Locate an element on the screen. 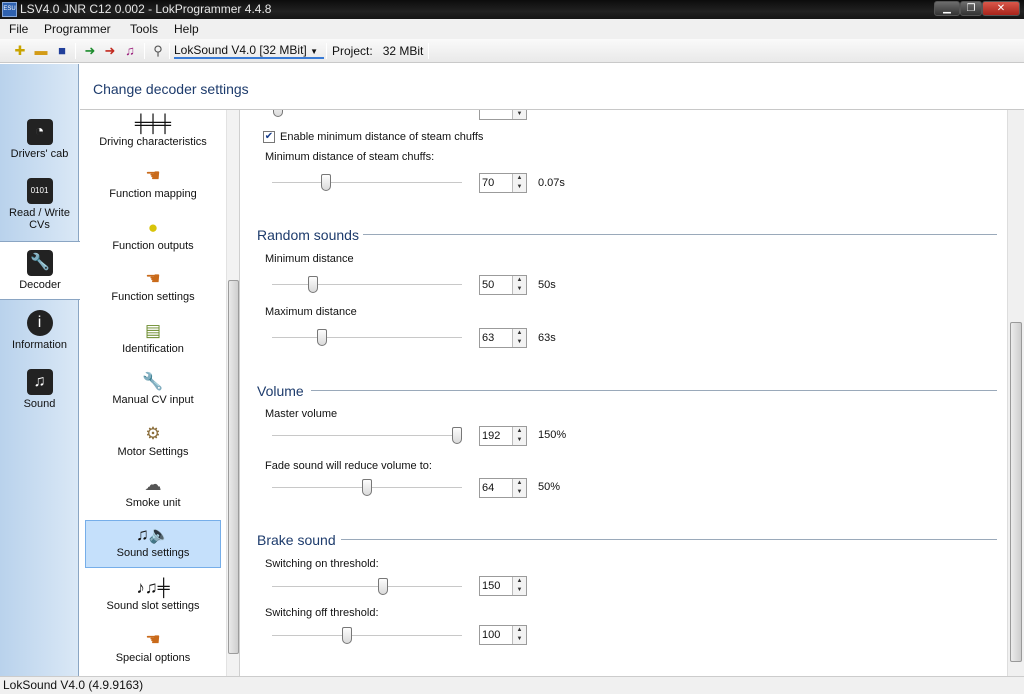 Image resolution: width=1024 pixels, height=694 pixels. category-scrollbar-thumb is located at coordinates (233, 467).